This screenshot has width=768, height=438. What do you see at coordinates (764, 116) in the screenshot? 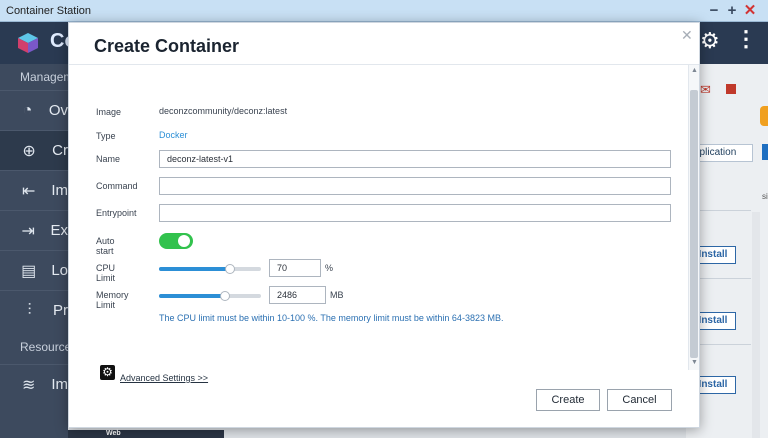
I see `orange-badge` at bounding box center [764, 116].